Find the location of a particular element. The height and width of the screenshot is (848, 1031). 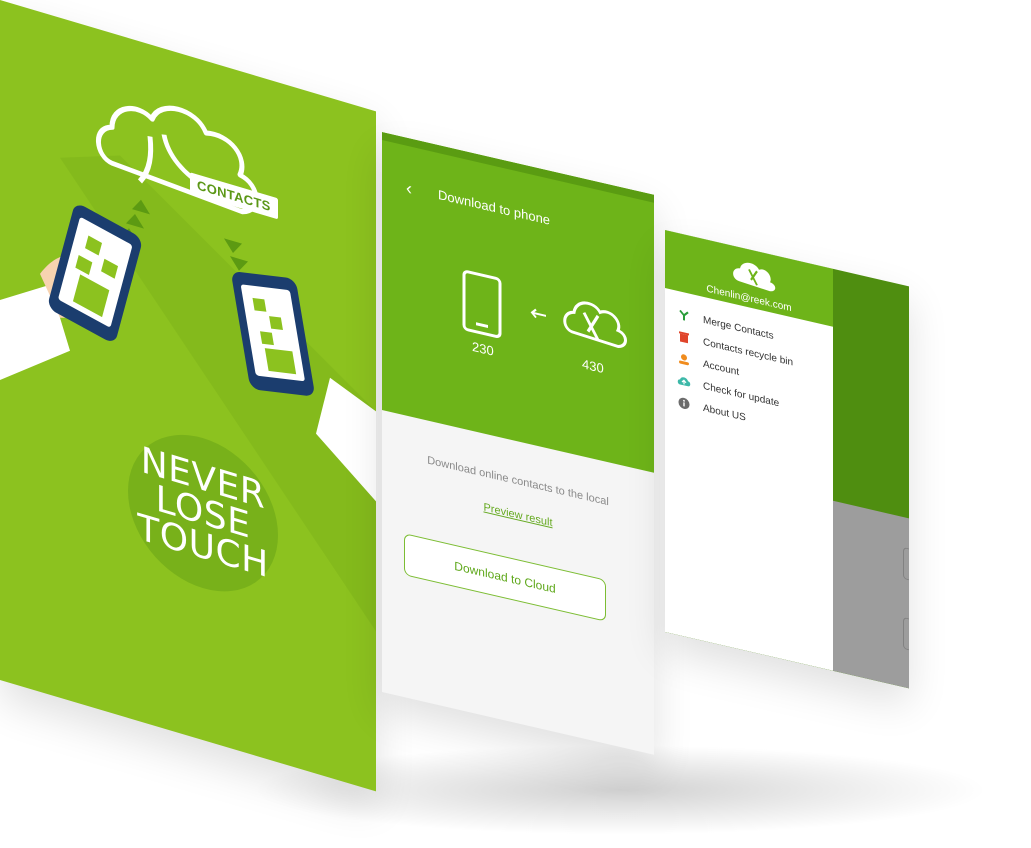

menu-item-label: Account is located at coordinates (721, 368).